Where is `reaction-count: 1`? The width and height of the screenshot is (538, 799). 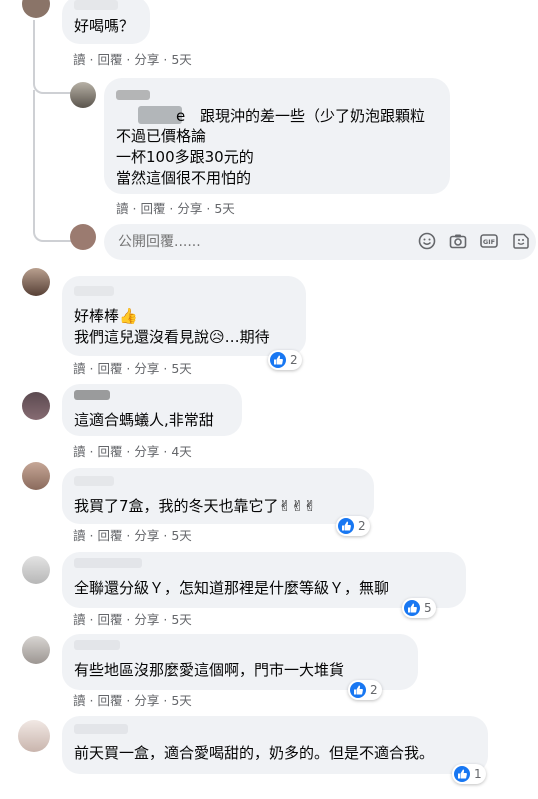 reaction-count: 1 is located at coordinates (469, 774).